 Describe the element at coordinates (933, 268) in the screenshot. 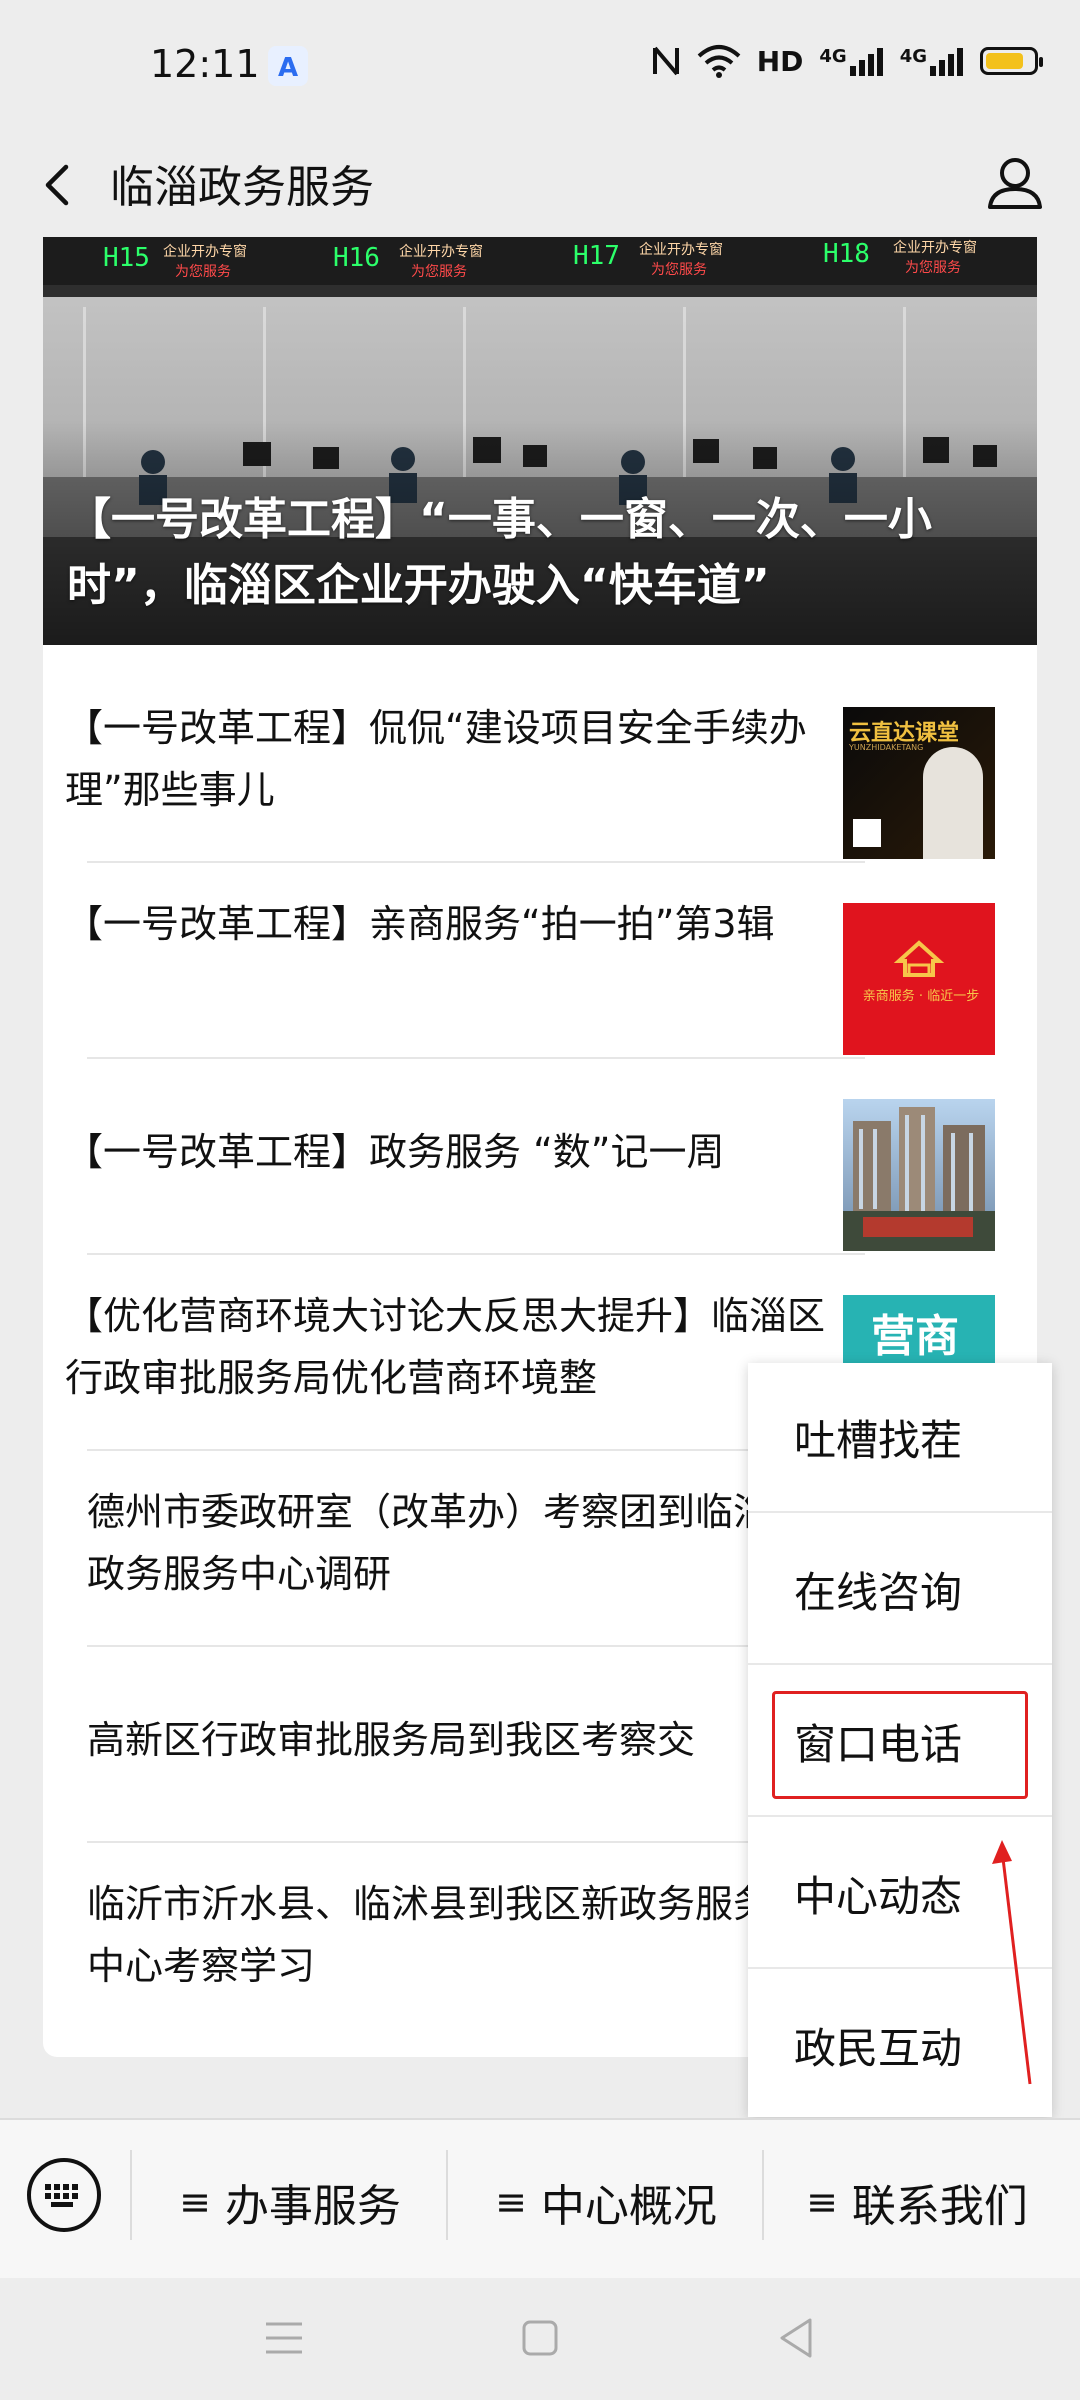

I see `window-note-h18: 为您服务` at that location.